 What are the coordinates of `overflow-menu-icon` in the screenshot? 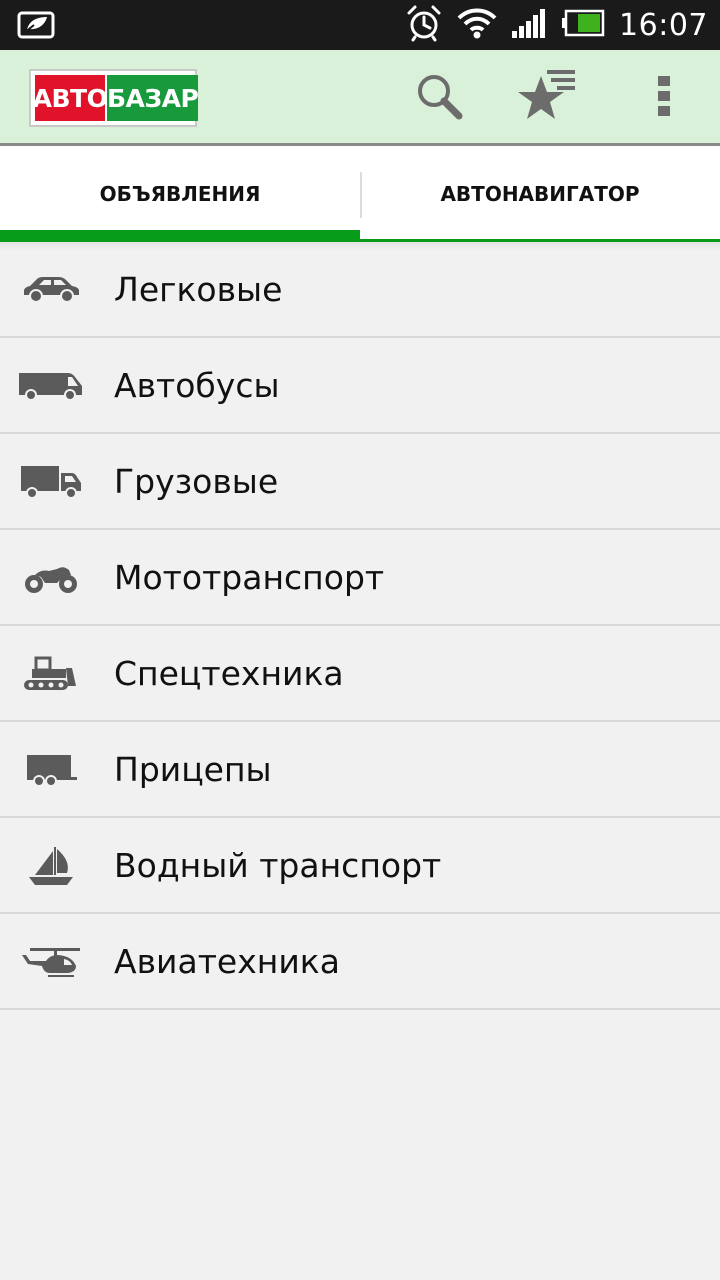 It's located at (664, 98).